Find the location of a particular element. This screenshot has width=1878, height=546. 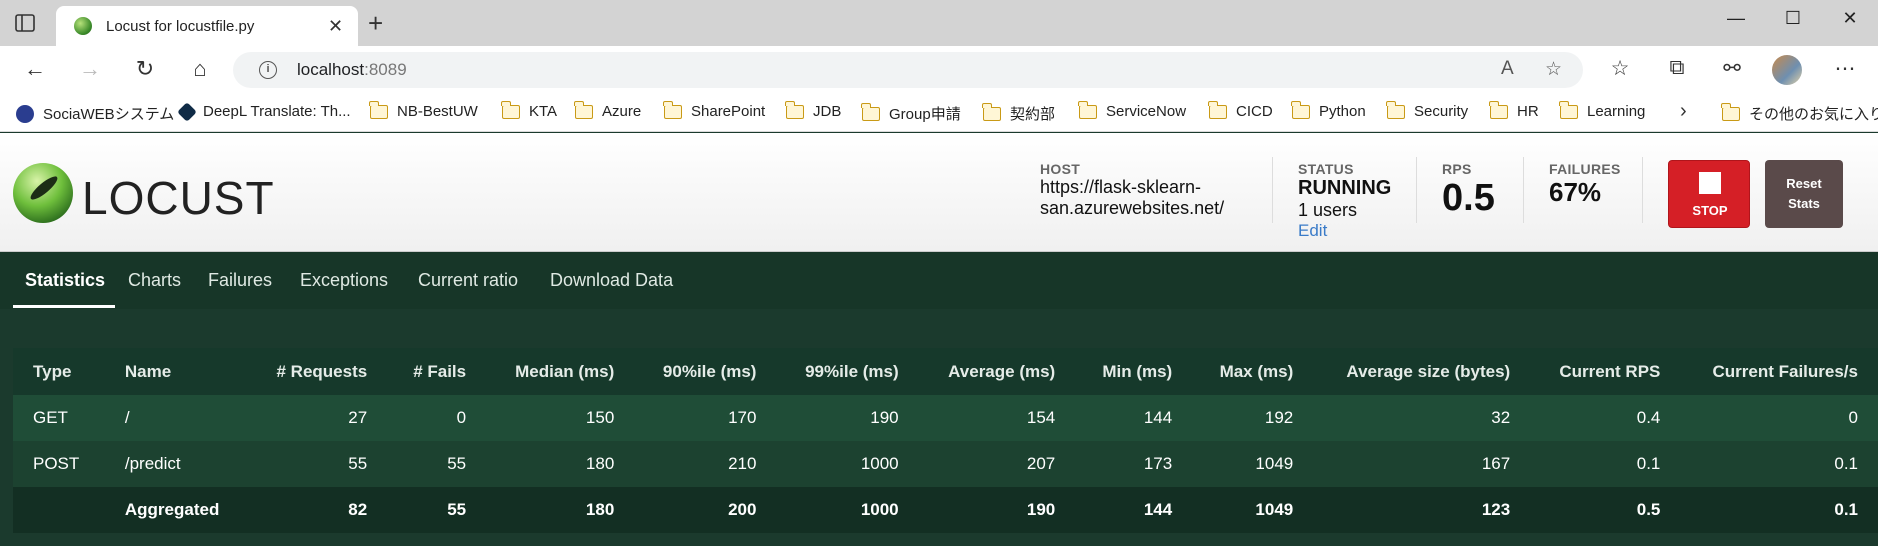

column-header: Type is located at coordinates (59, 371).